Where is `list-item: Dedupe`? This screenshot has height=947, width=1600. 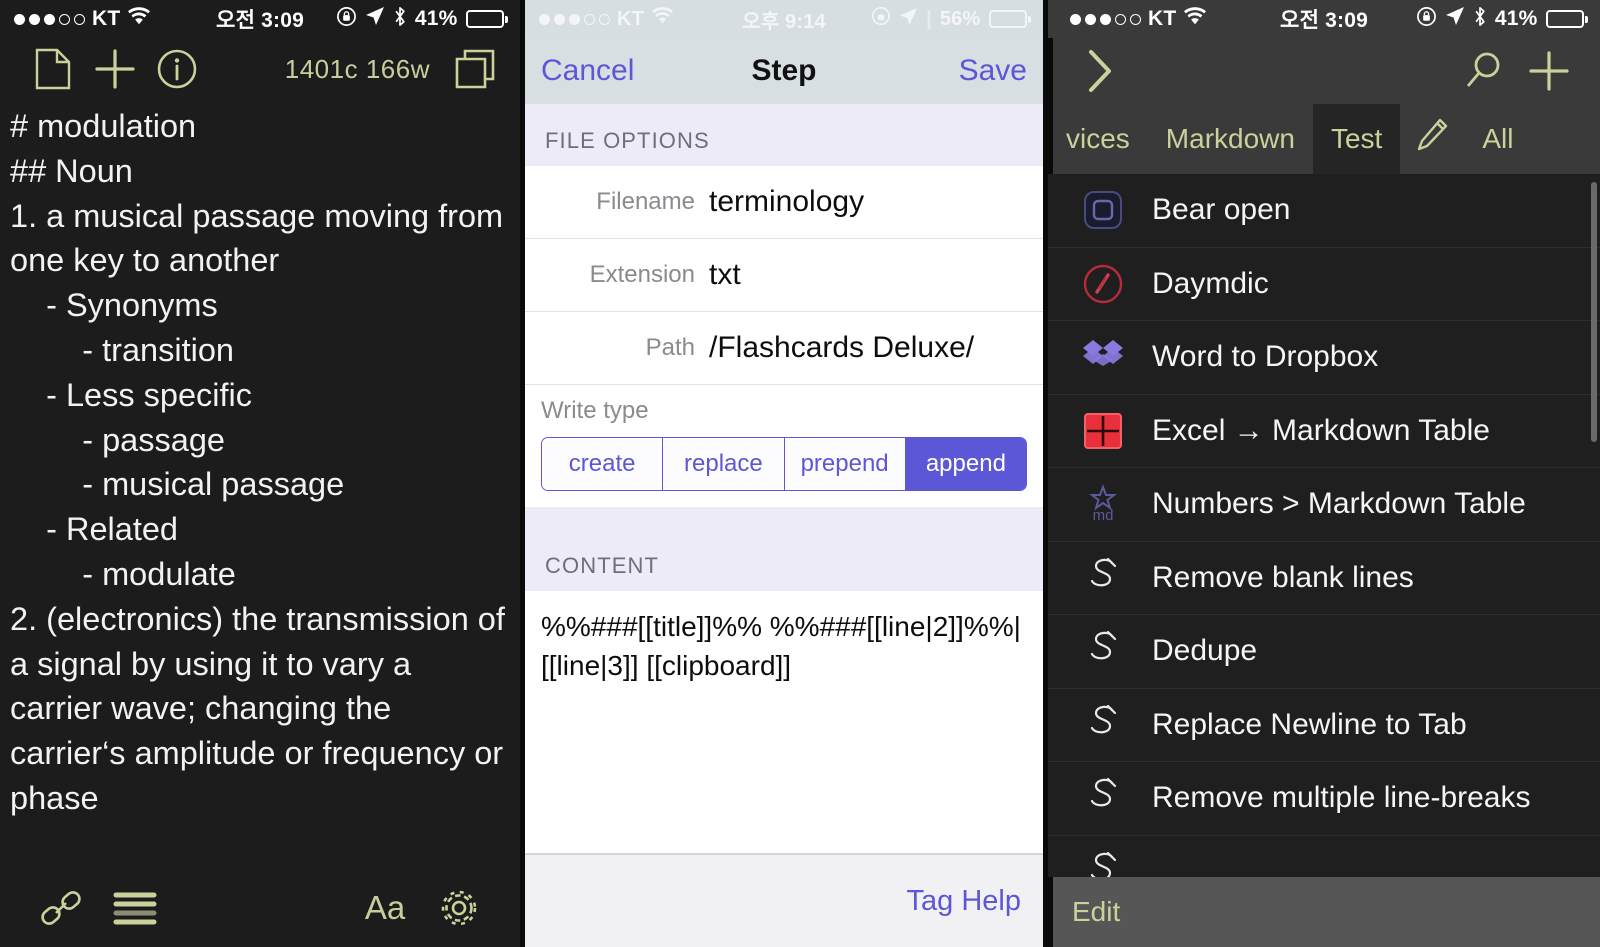
list-item: Dedupe is located at coordinates (1324, 652).